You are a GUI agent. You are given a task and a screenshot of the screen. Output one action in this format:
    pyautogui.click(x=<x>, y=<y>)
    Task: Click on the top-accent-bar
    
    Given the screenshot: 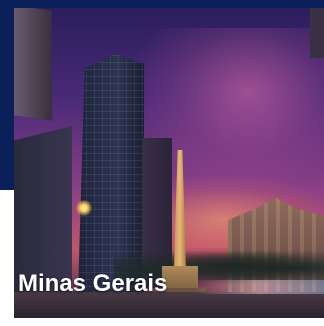 What is the action you would take?
    pyautogui.click(x=162, y=4)
    